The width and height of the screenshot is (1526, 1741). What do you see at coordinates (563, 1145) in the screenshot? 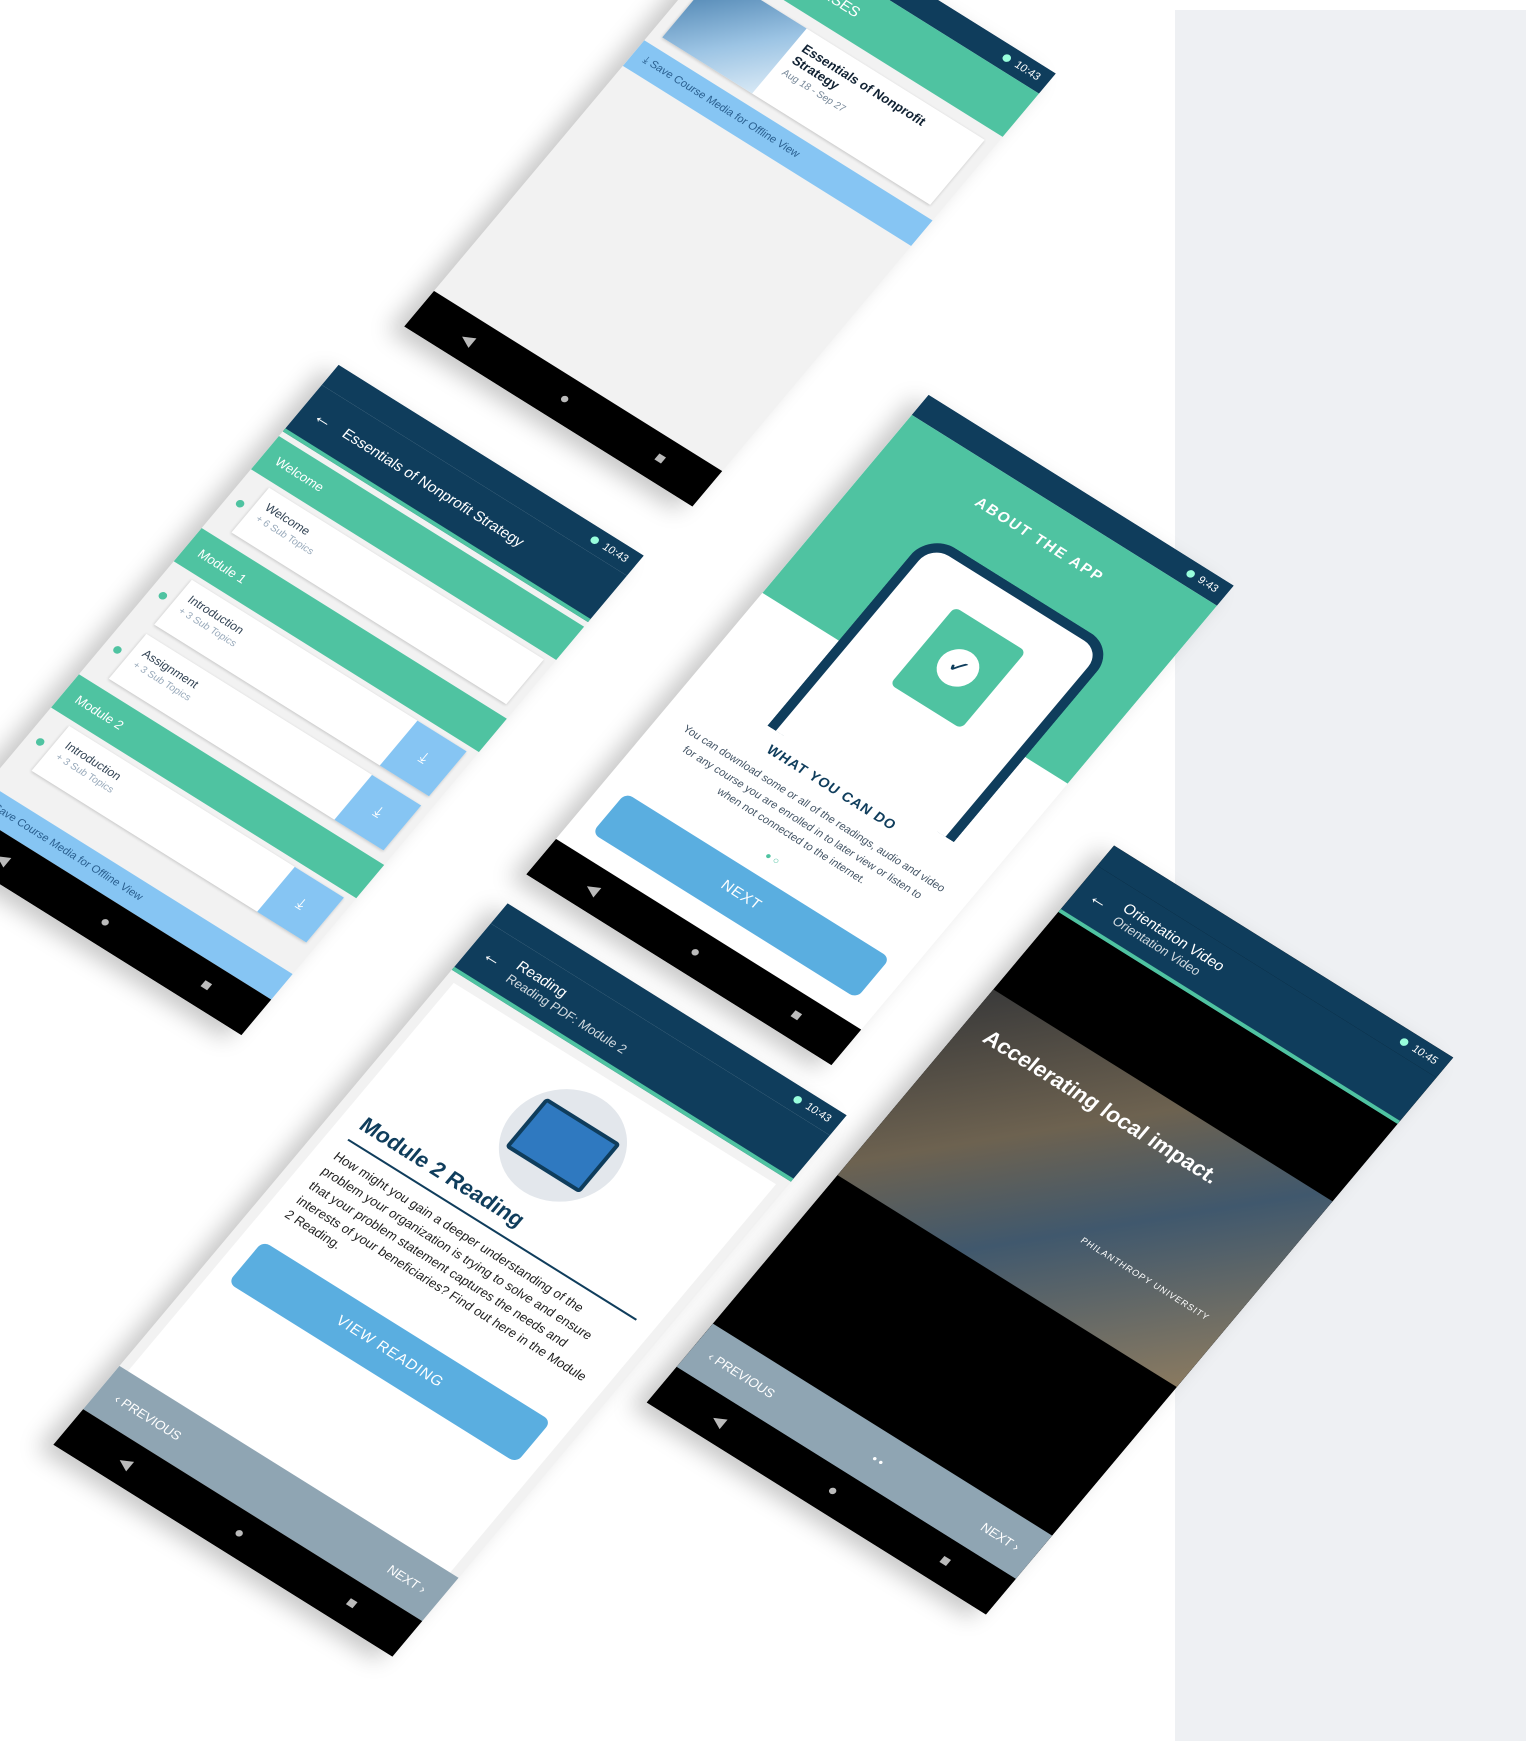
I see `open-book-icon` at bounding box center [563, 1145].